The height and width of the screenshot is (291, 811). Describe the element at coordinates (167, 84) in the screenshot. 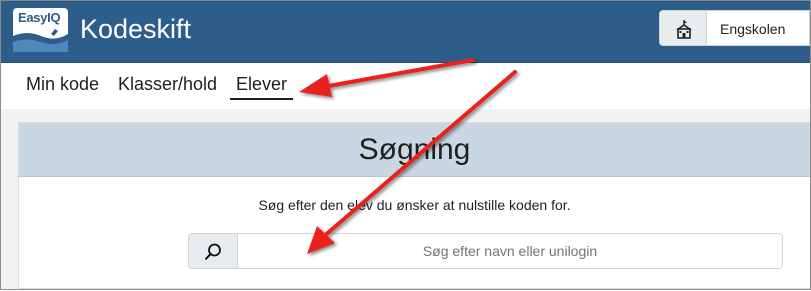

I see `tab-klasser-hold: Klasser/hold` at that location.